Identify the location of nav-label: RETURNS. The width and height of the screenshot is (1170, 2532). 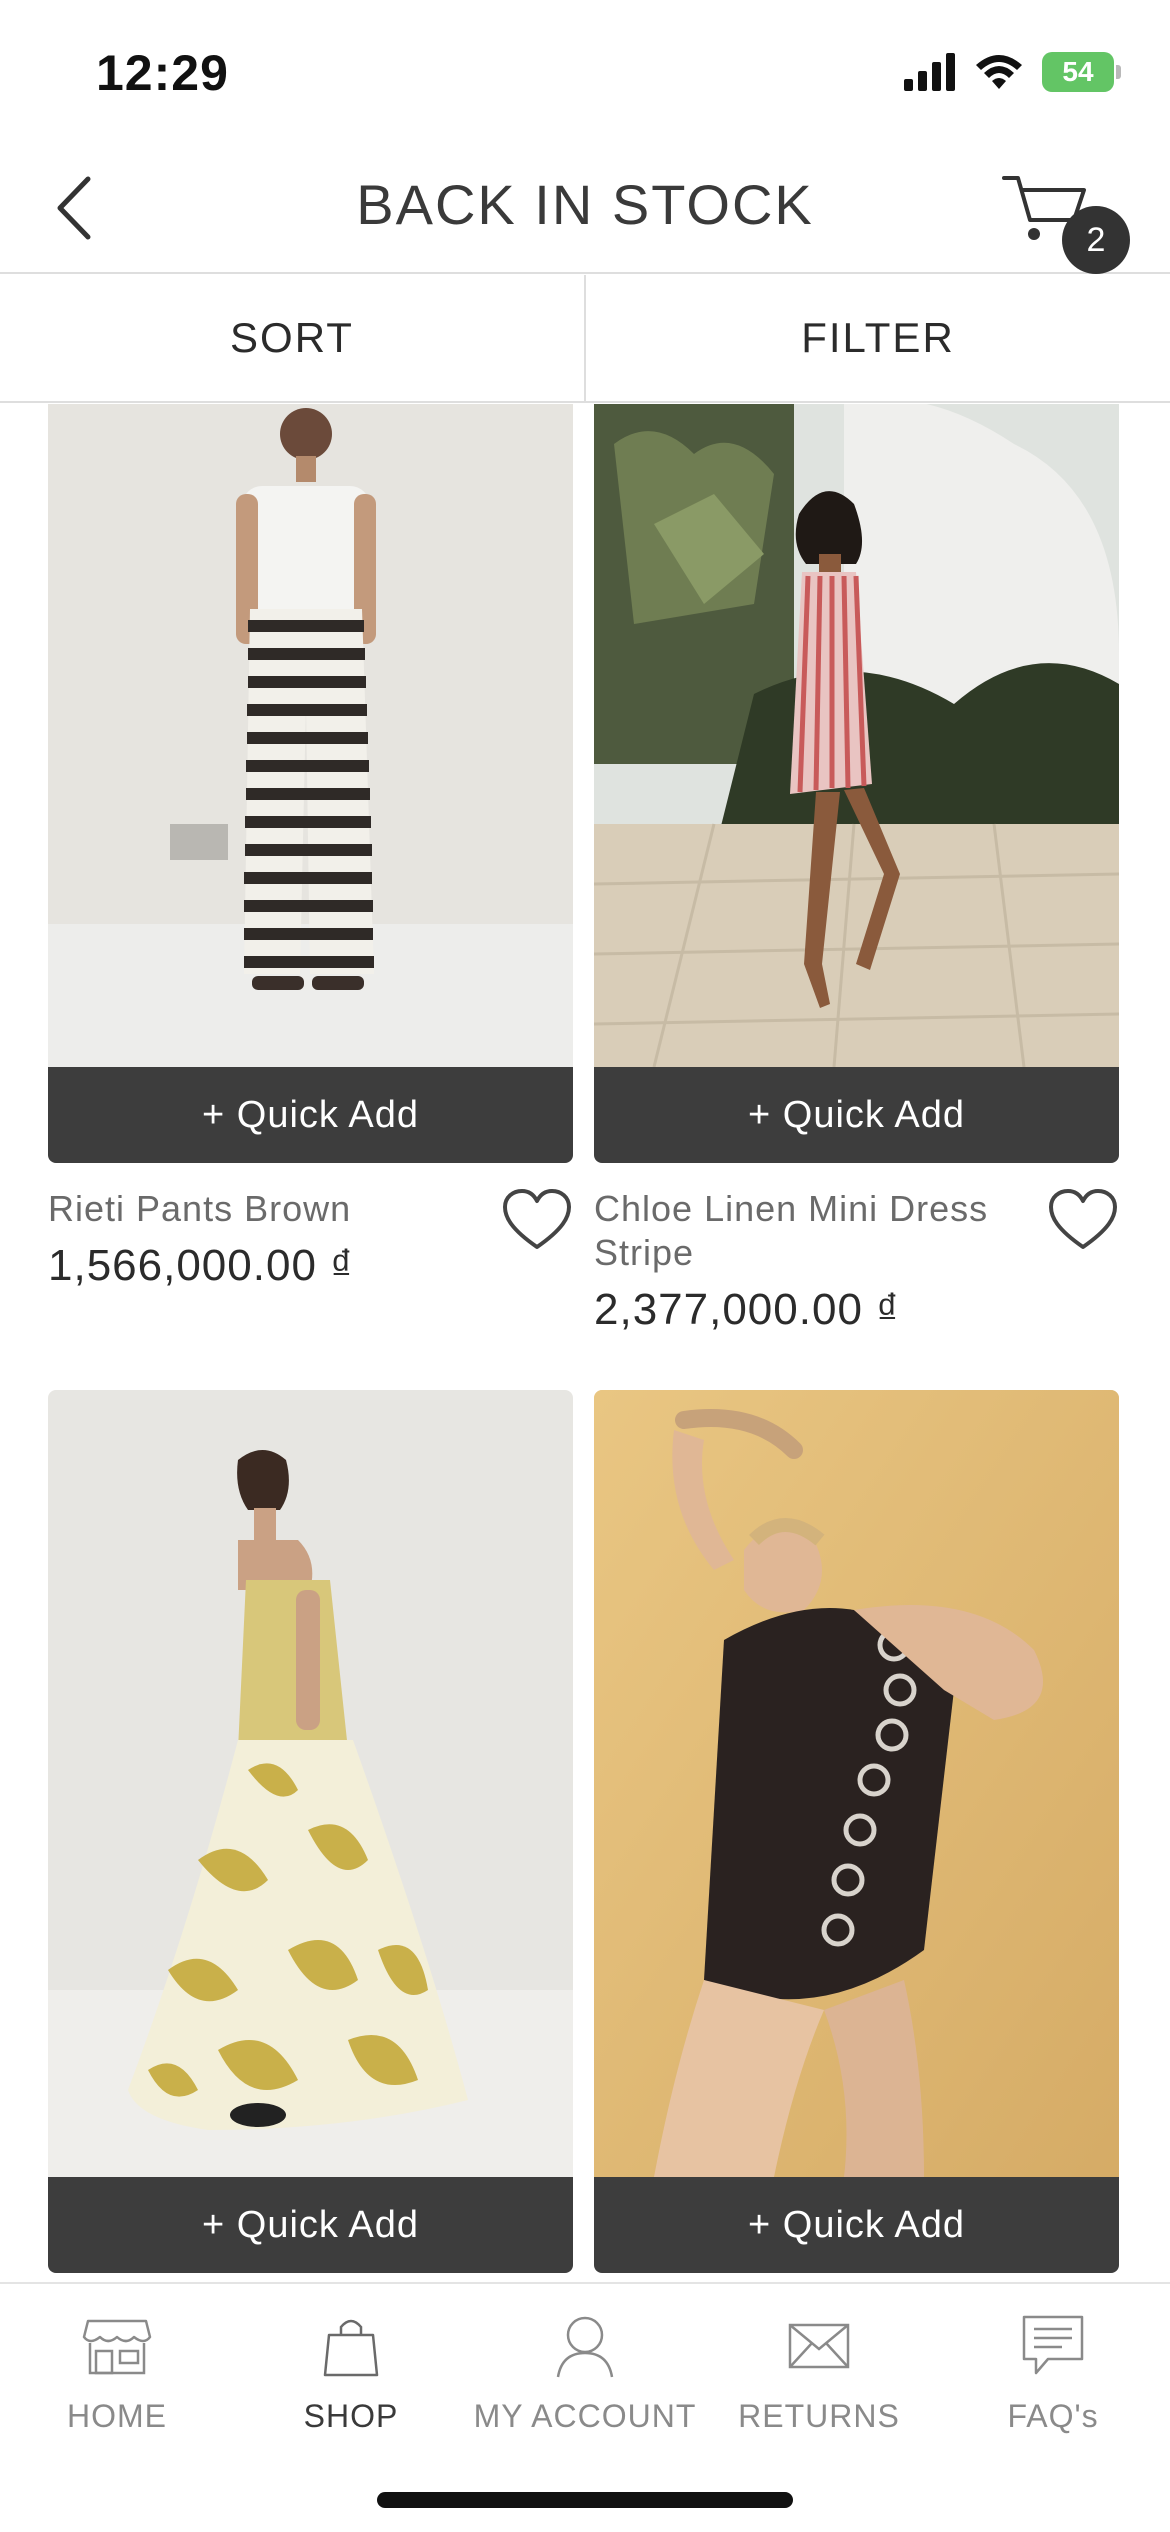
(819, 2416).